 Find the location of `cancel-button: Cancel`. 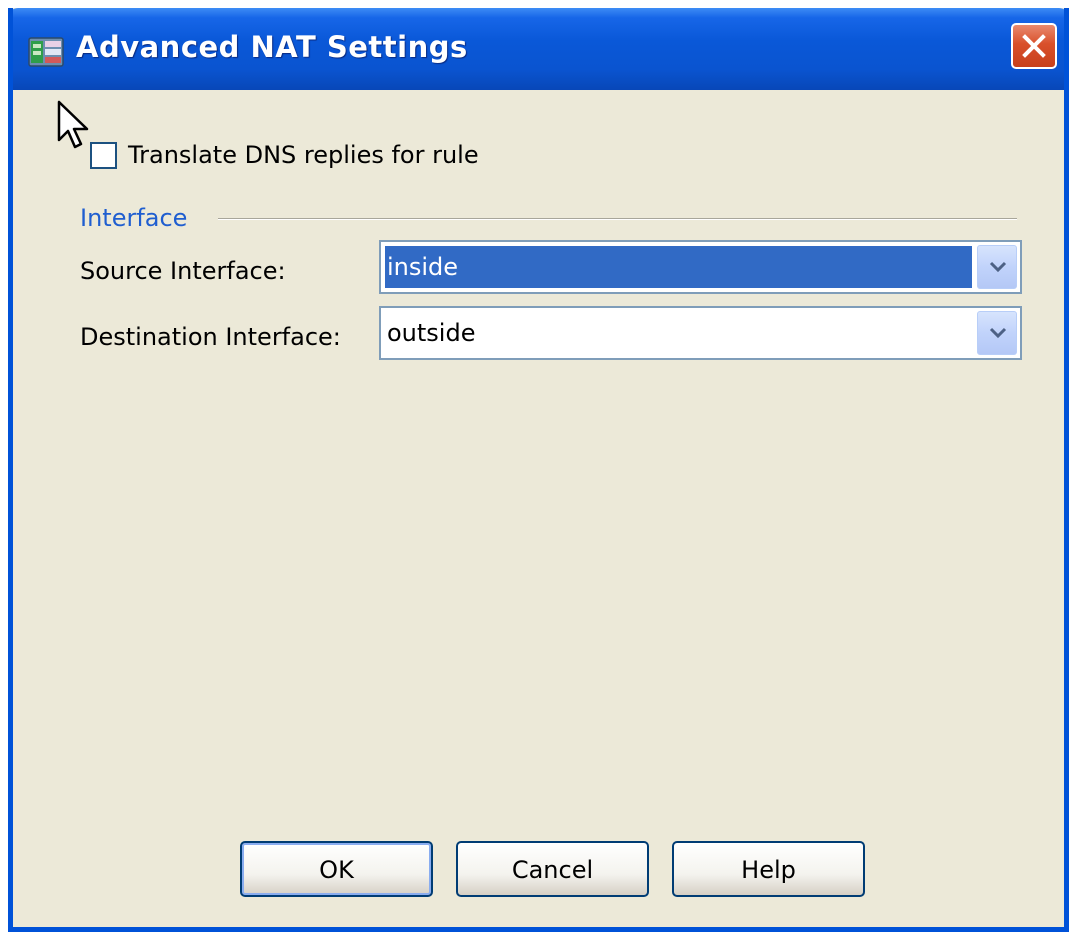

cancel-button: Cancel is located at coordinates (552, 869).